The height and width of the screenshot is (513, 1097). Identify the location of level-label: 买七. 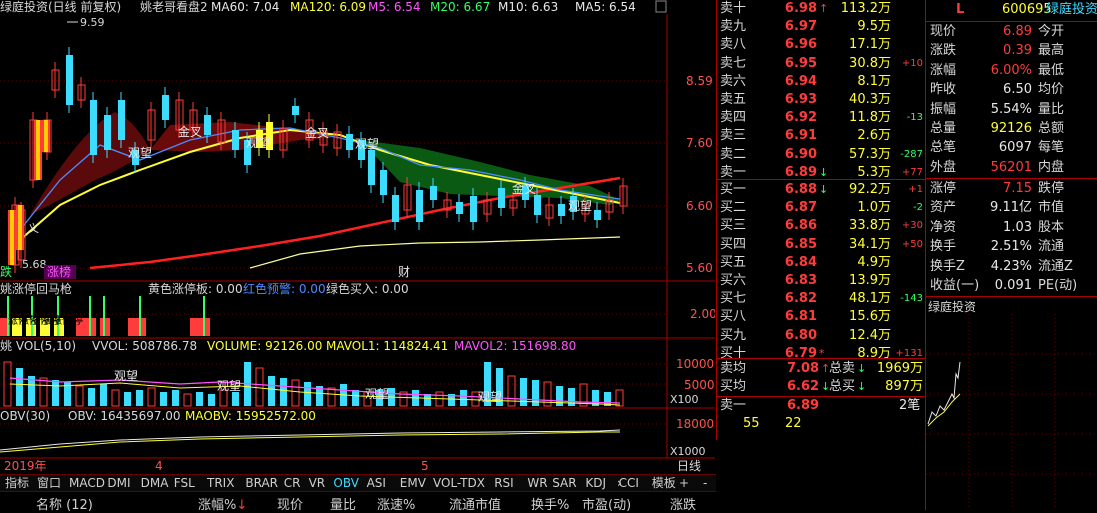
(733, 299).